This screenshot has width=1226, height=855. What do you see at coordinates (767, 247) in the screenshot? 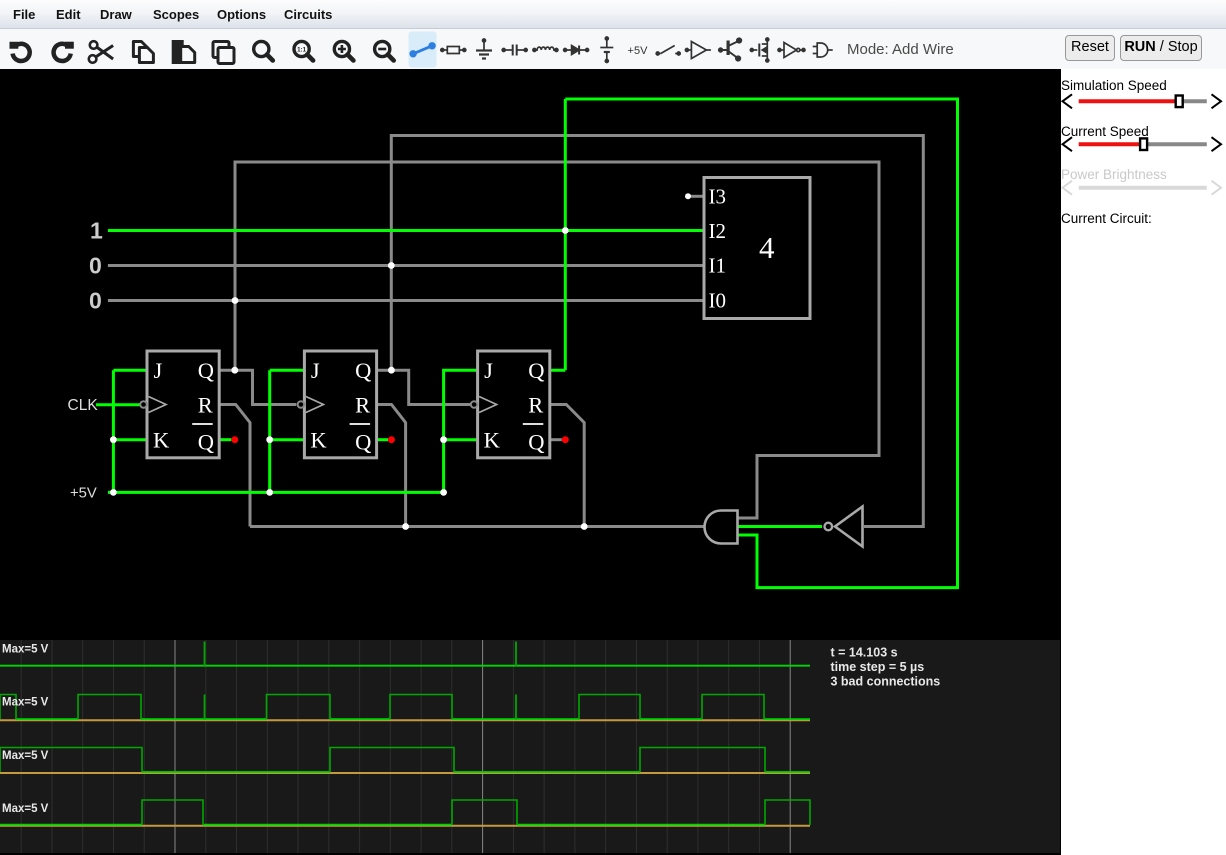
I see `svg-text: 4` at bounding box center [767, 247].